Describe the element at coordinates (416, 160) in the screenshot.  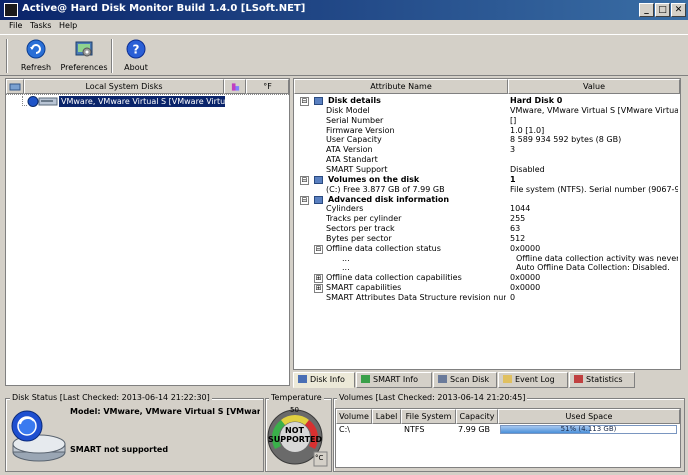
I see `attribute-name: ATA Standart` at that location.